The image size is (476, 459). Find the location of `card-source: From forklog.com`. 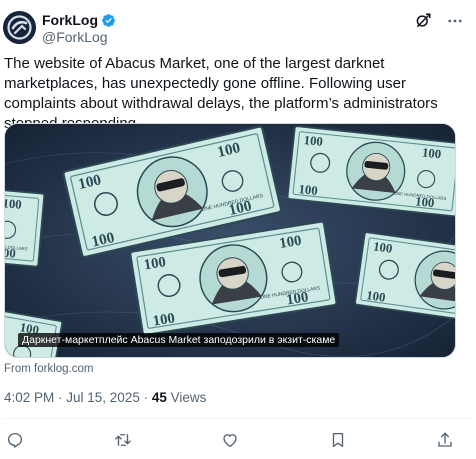

card-source: From forklog.com is located at coordinates (48, 369).